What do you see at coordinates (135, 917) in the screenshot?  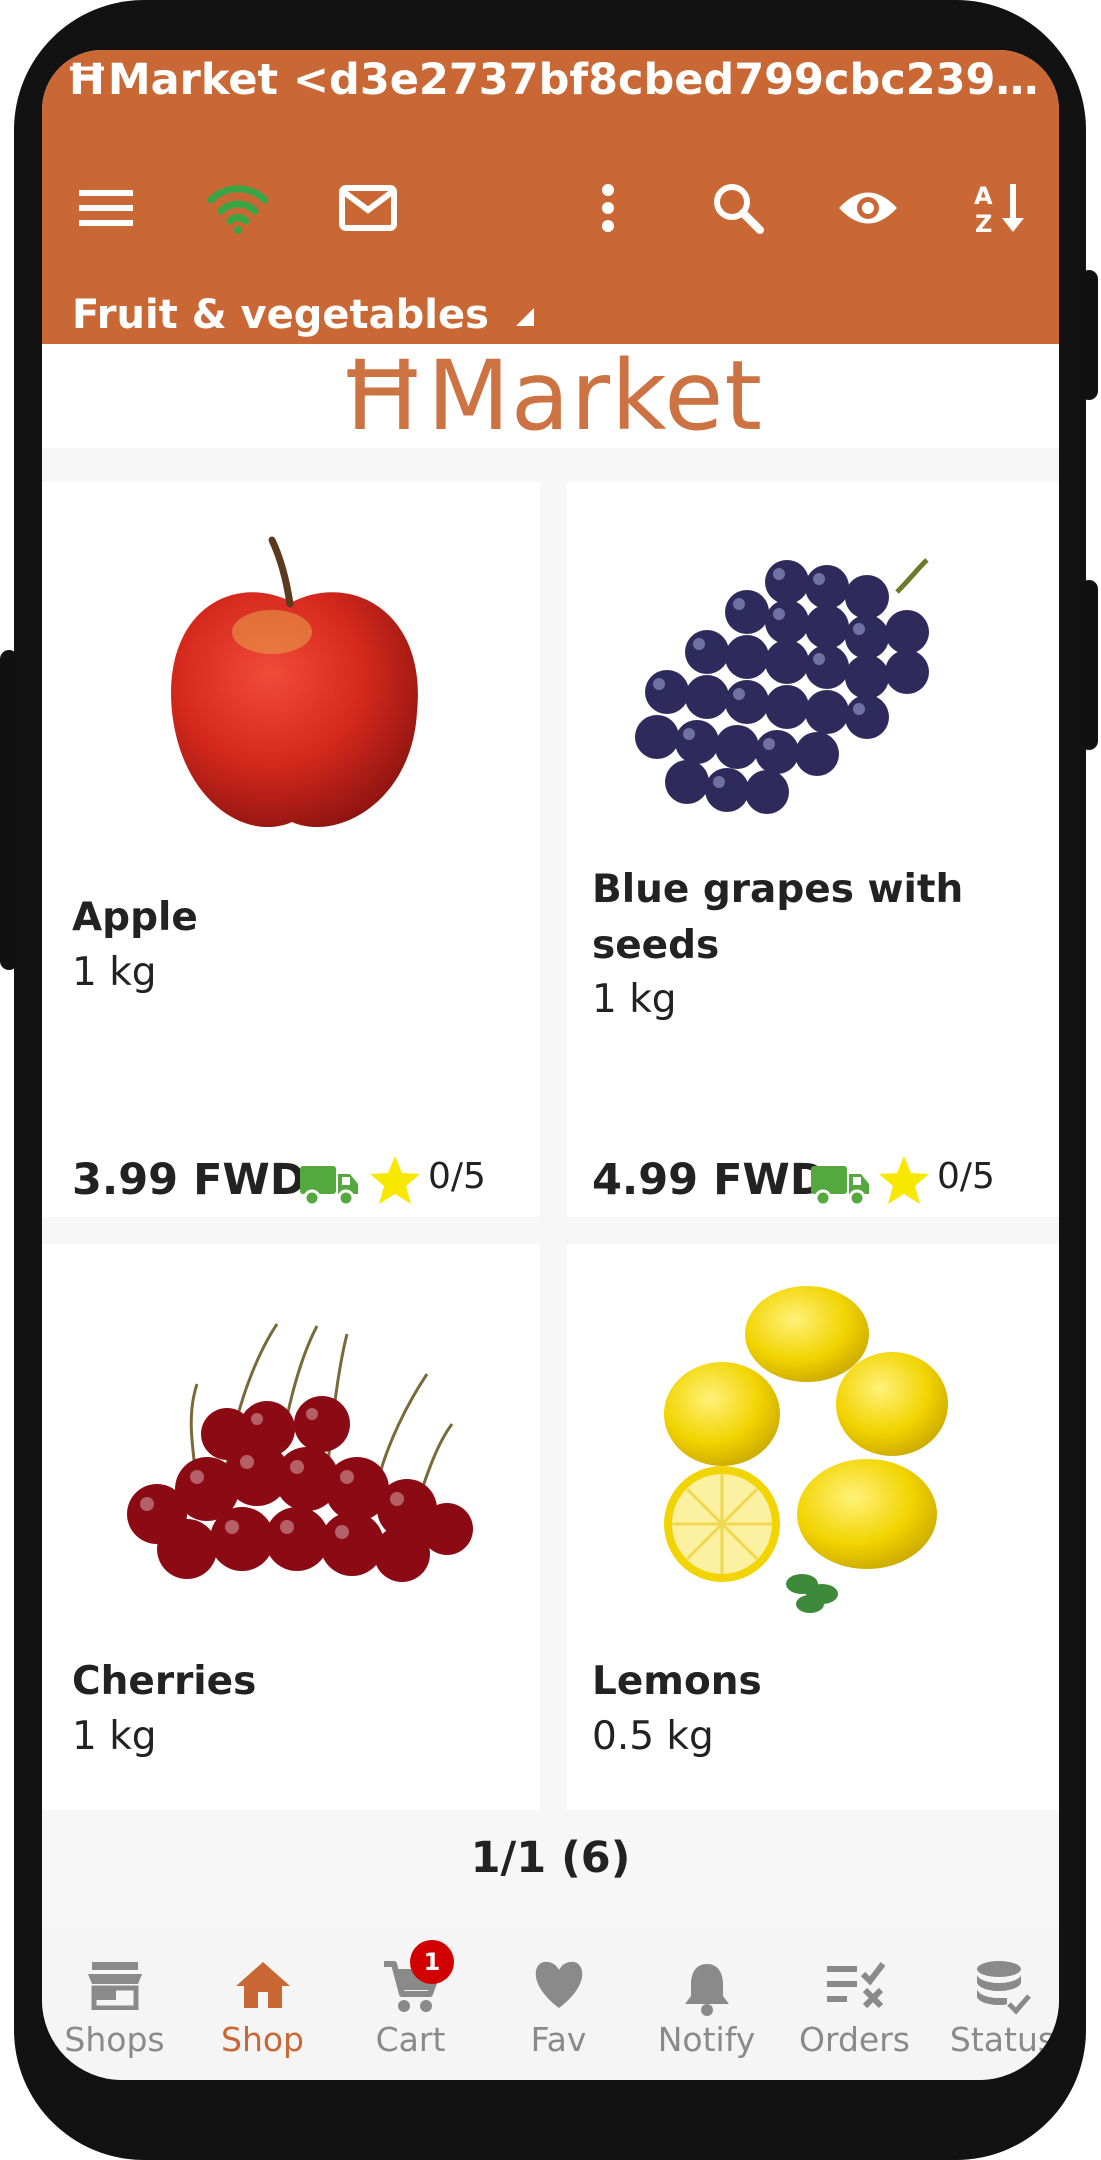 I see `product-name: Apple` at bounding box center [135, 917].